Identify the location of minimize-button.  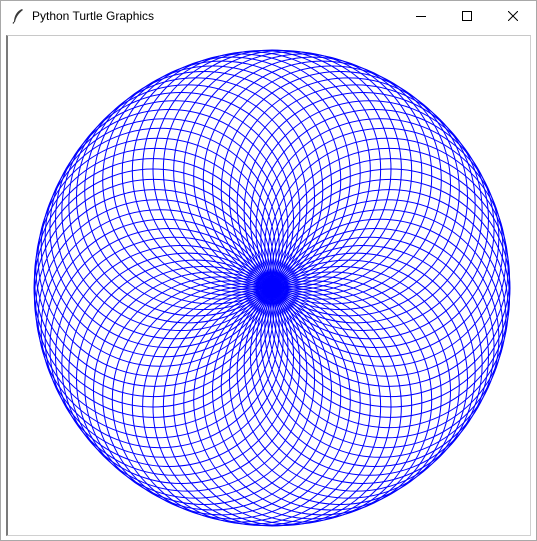
(421, 16).